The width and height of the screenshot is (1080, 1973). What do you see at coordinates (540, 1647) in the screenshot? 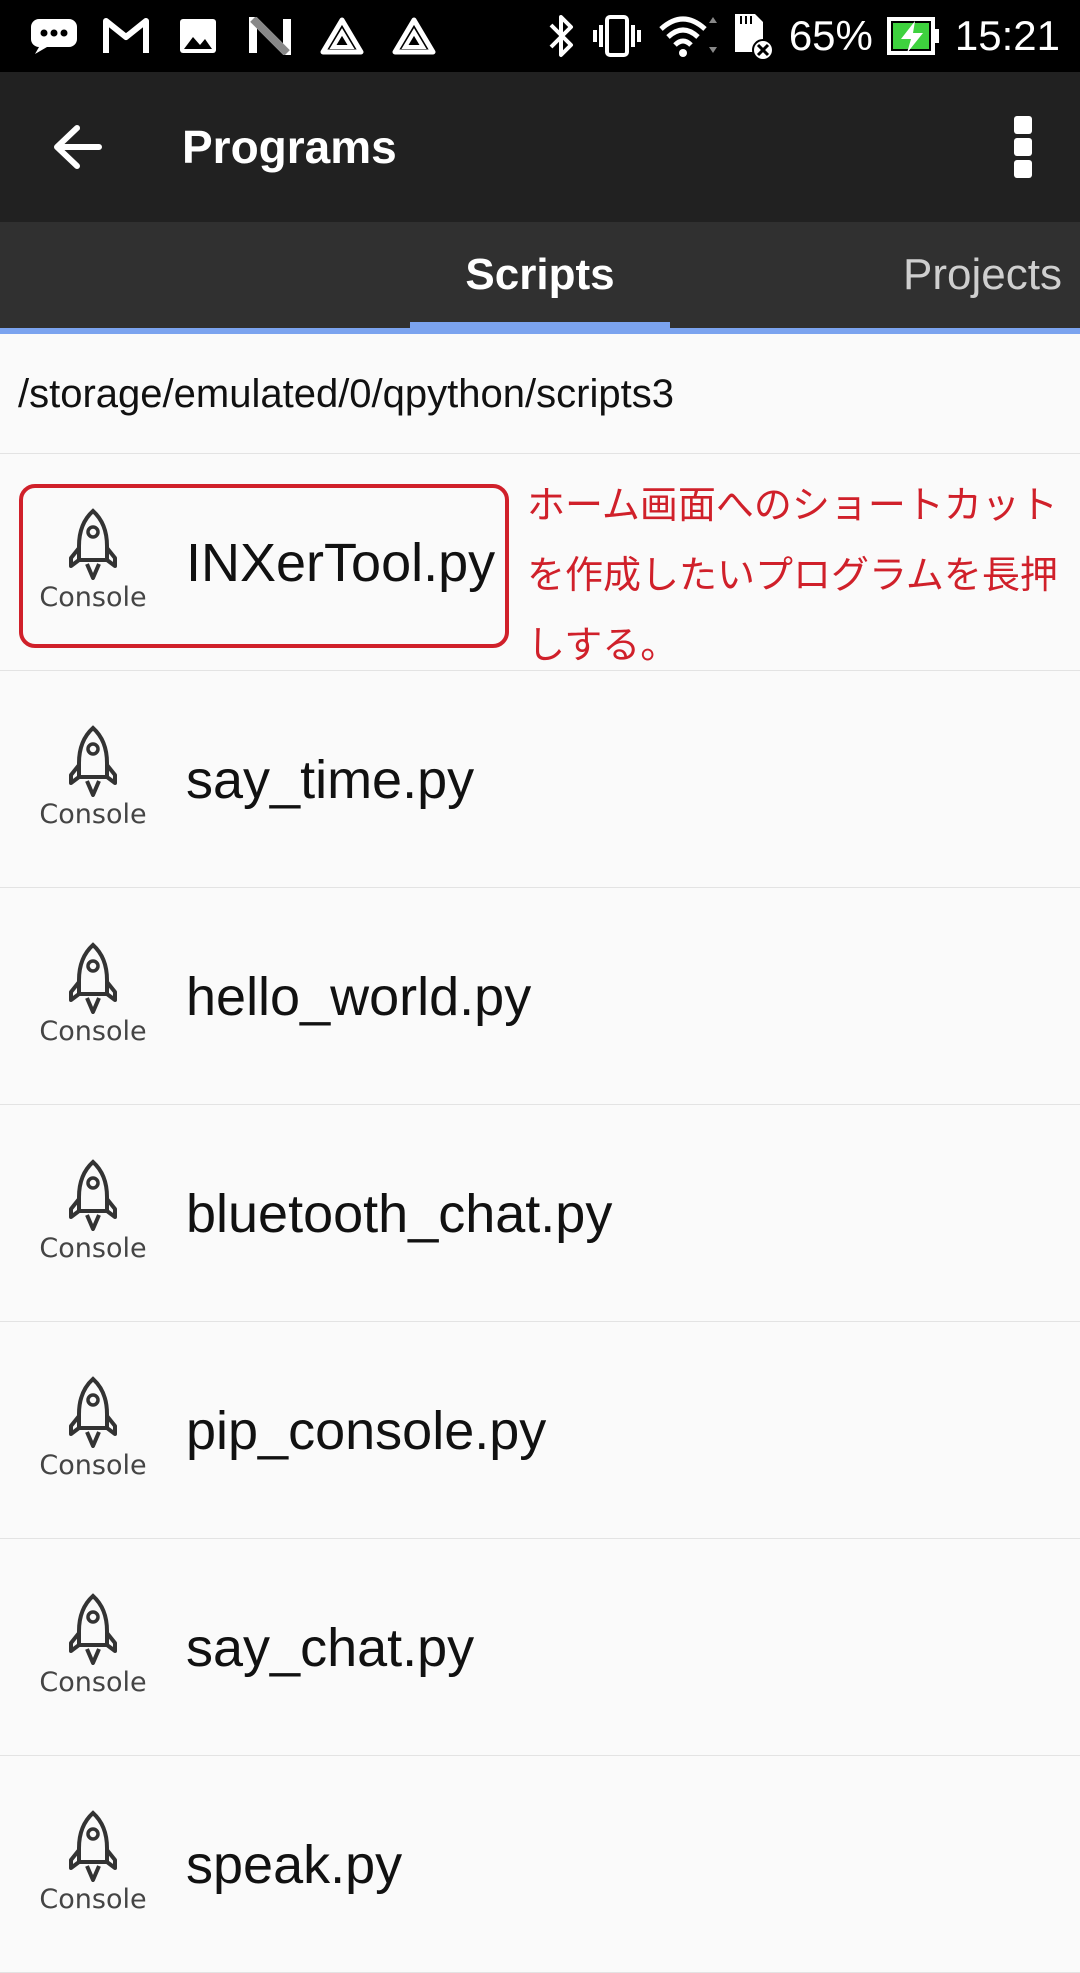
I see `list-item: Console say_chat.py` at bounding box center [540, 1647].